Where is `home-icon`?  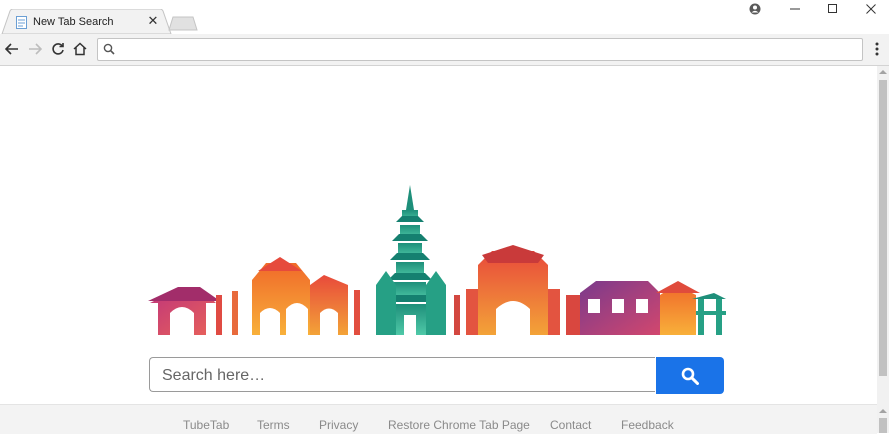 home-icon is located at coordinates (80, 49).